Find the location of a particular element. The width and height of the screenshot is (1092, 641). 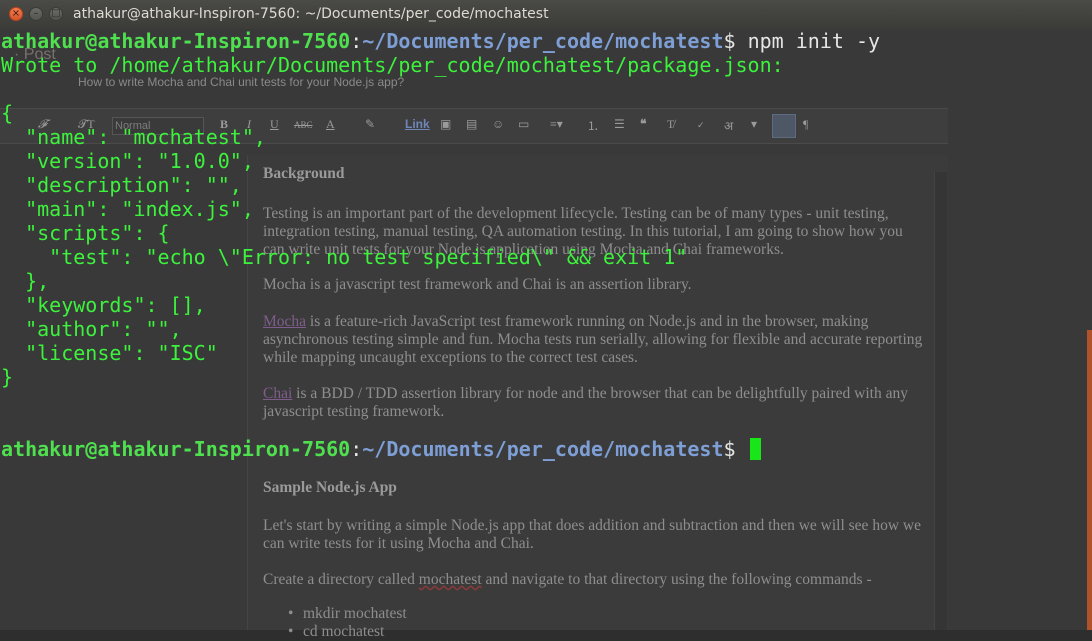

json-line: } is located at coordinates (7, 377).